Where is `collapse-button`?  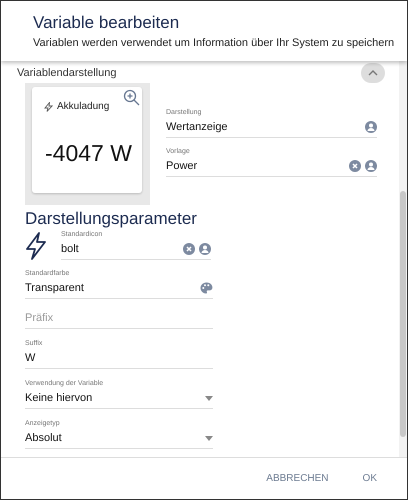
collapse-button is located at coordinates (373, 73).